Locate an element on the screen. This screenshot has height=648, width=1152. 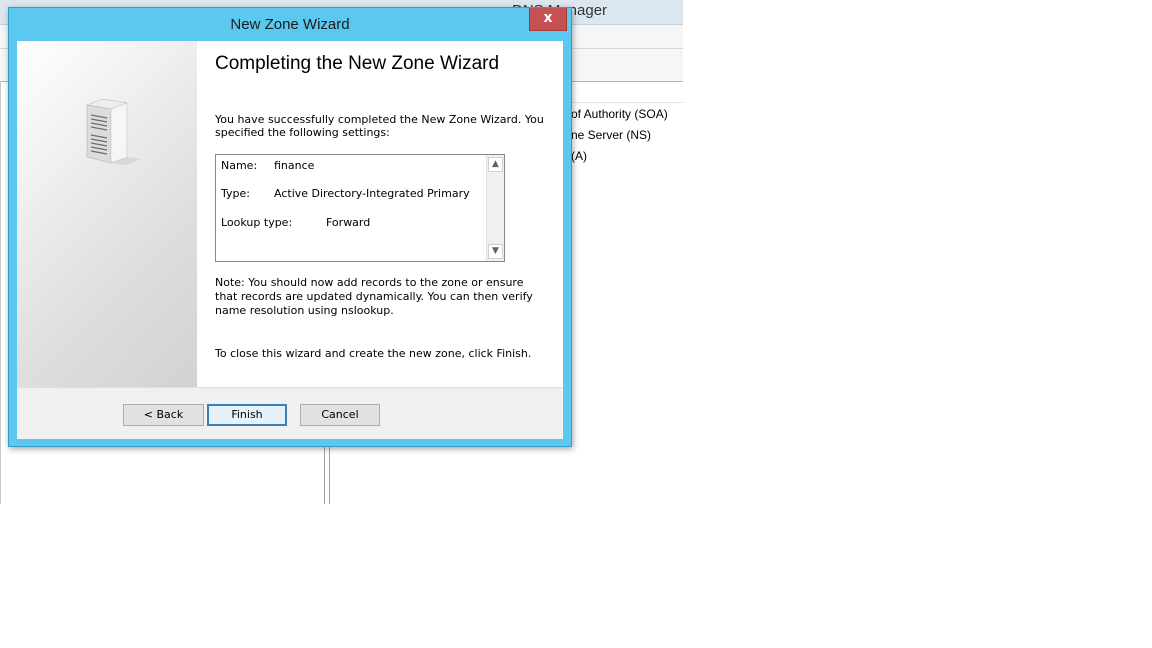
scroll-down-icon: ▼ is located at coordinates (495, 251).